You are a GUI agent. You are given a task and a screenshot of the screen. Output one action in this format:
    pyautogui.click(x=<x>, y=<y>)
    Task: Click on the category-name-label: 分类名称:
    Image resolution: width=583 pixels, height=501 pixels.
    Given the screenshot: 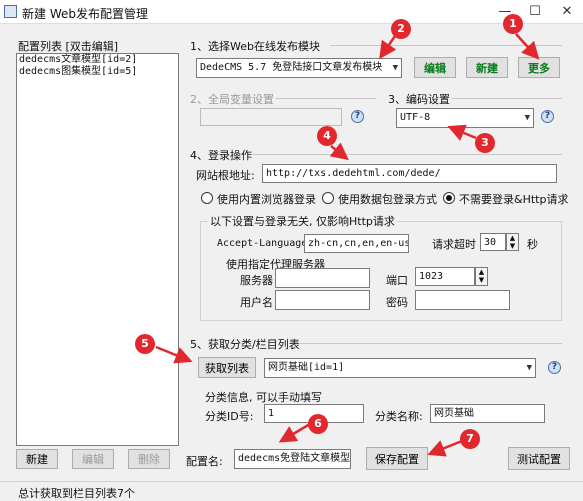 What is the action you would take?
    pyautogui.click(x=399, y=416)
    